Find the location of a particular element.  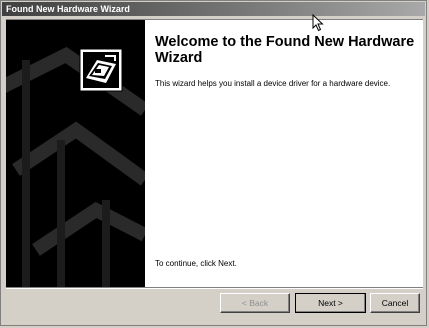

next-button: Next > is located at coordinates (330, 303).